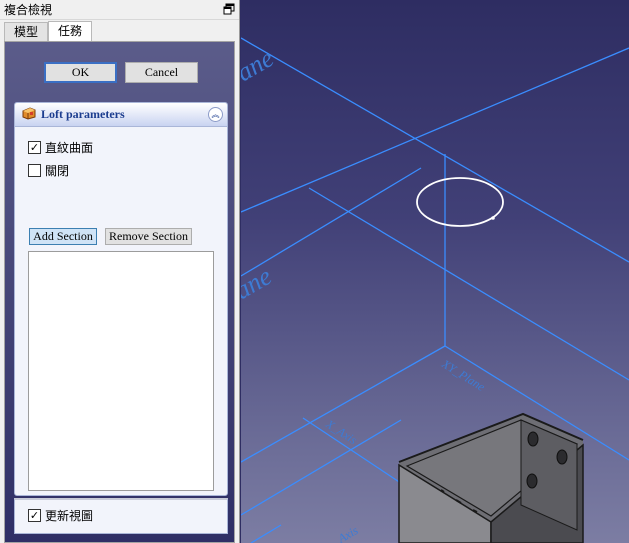 Image resolution: width=629 pixels, height=543 pixels. Describe the element at coordinates (493, 218) in the screenshot. I see `section-circle-vertex` at that location.